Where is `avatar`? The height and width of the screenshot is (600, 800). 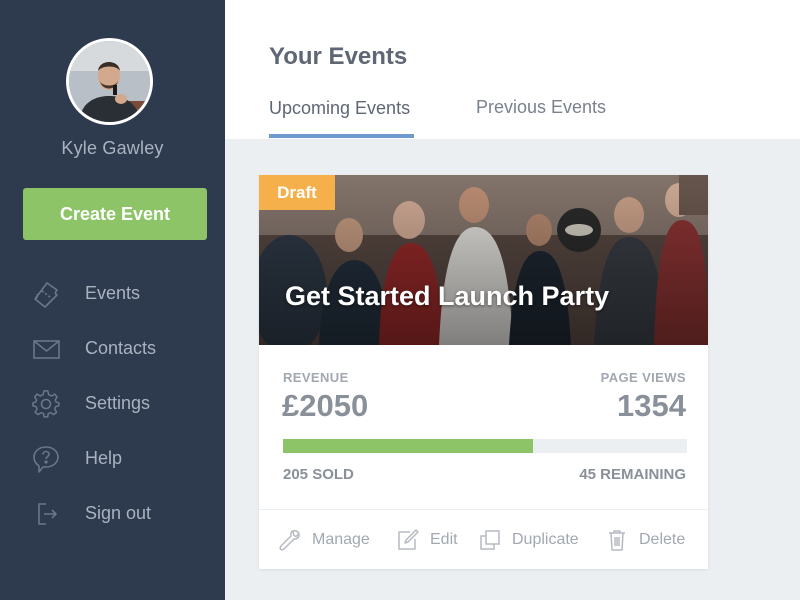 avatar is located at coordinates (109, 81).